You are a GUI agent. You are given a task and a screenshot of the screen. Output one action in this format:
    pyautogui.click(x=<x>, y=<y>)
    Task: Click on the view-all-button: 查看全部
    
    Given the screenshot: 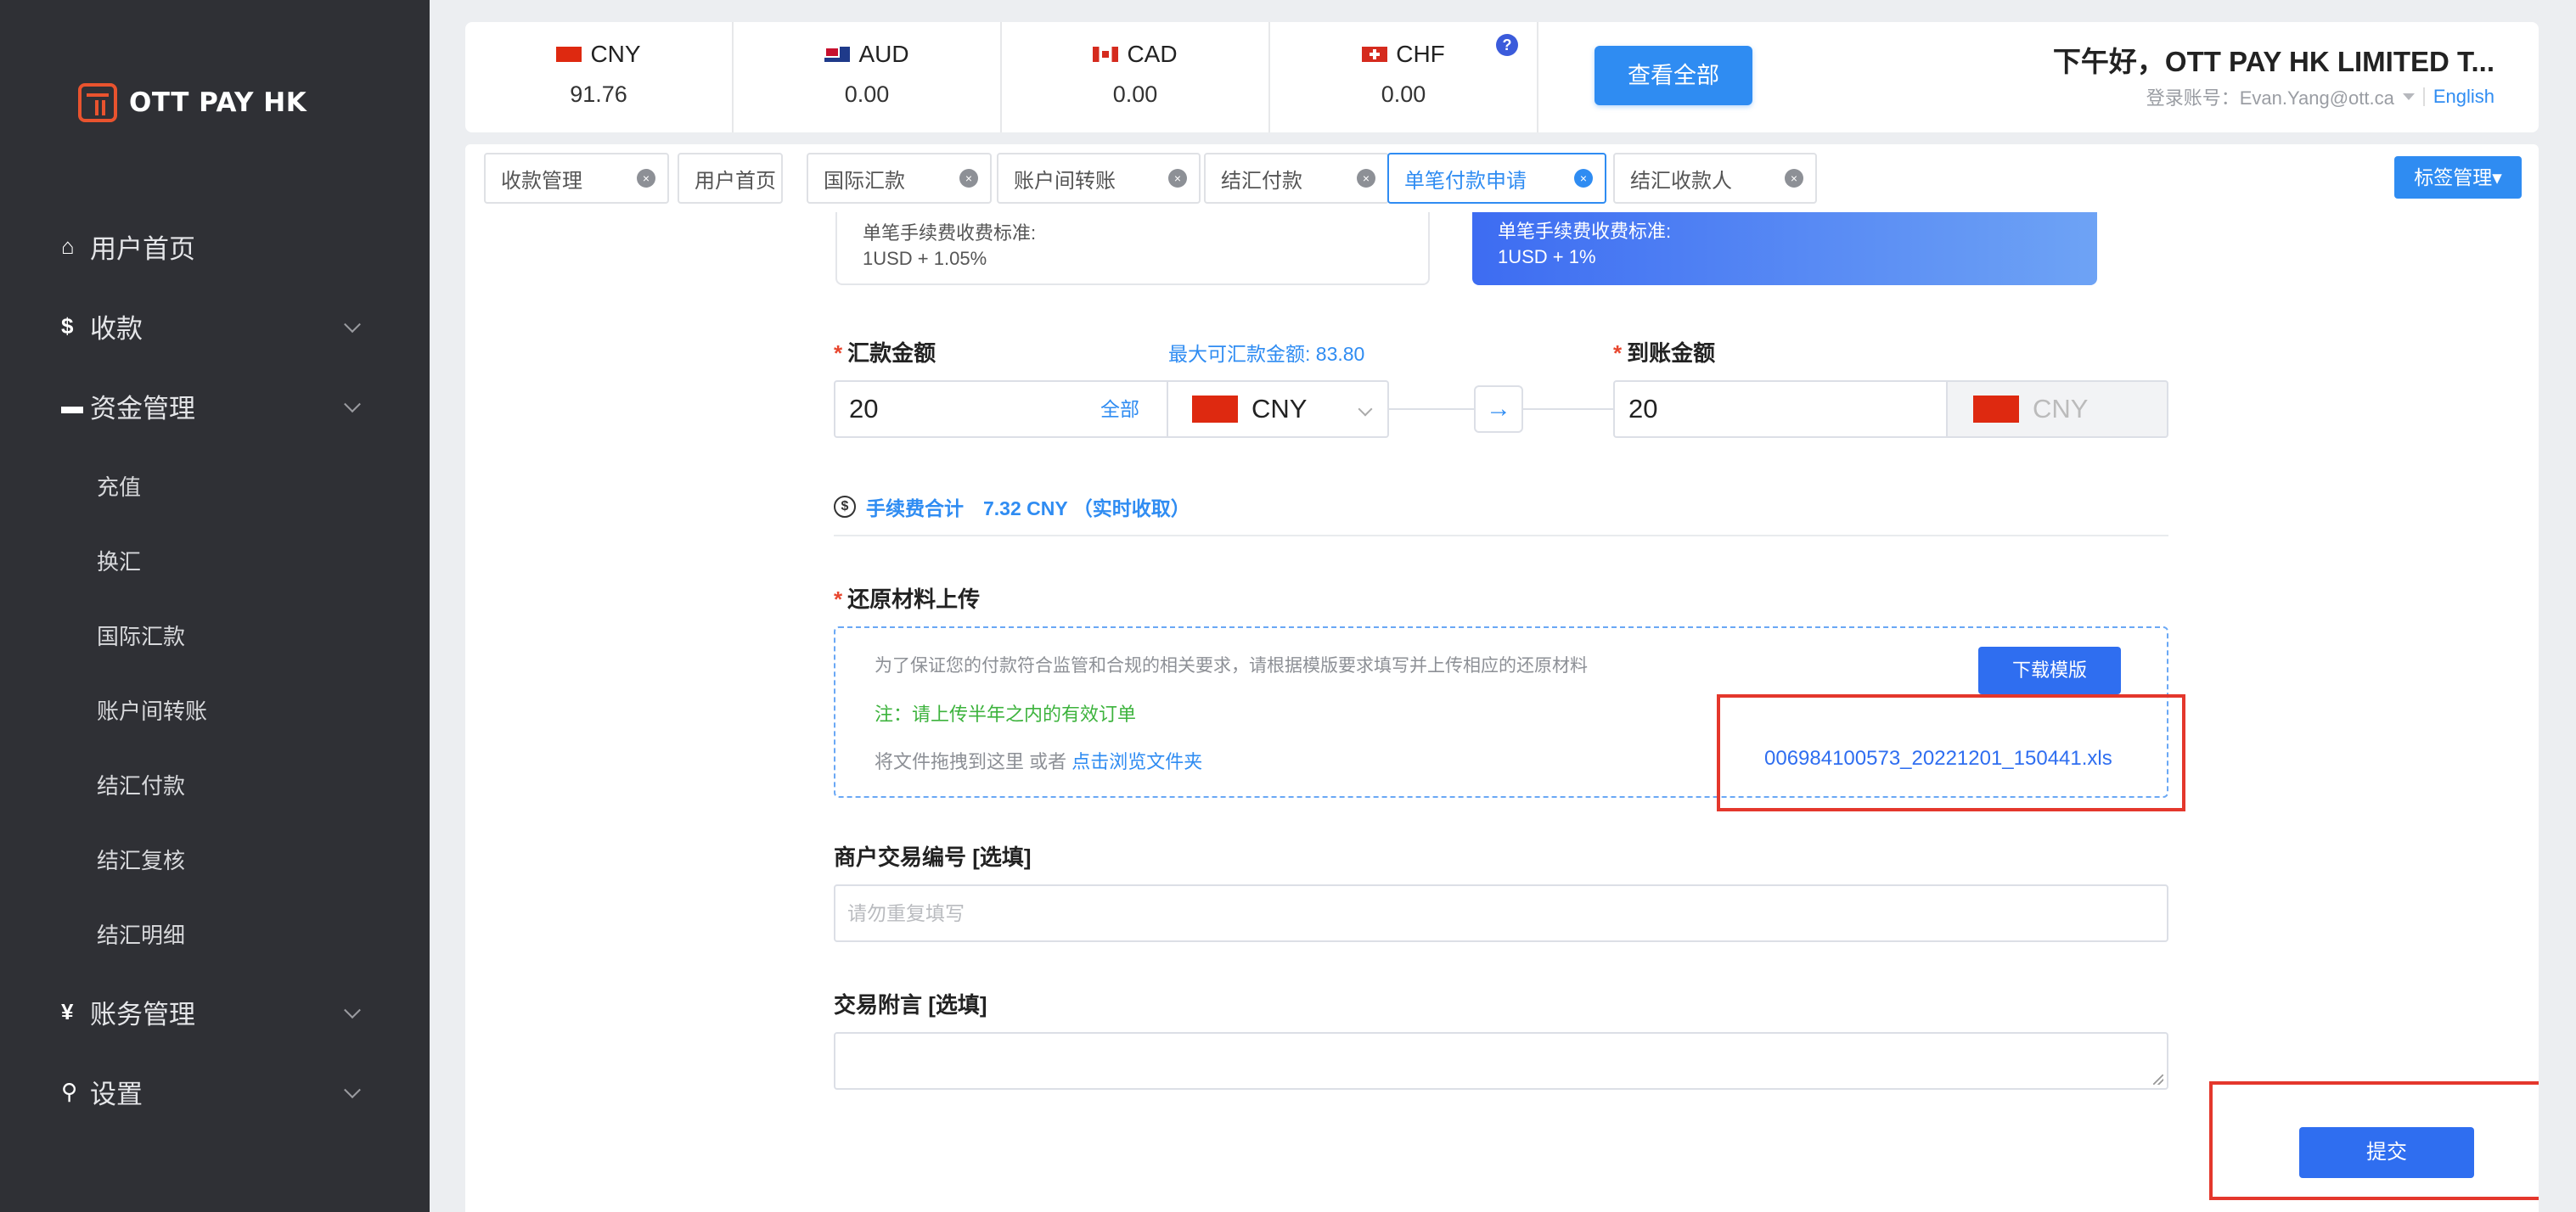 What is the action you would take?
    pyautogui.click(x=1673, y=75)
    